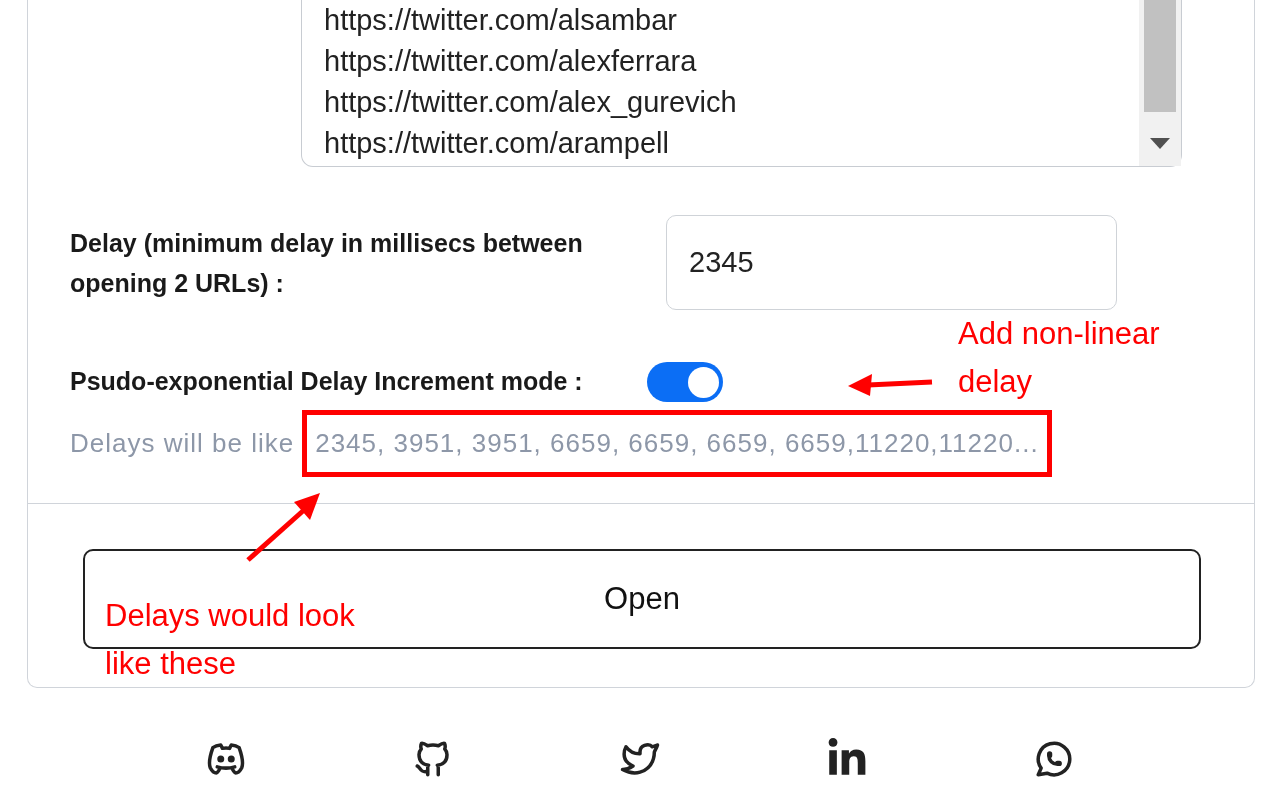 The height and width of the screenshot is (800, 1280). What do you see at coordinates (511, 61) in the screenshot?
I see `url-text: https://twitter.com/alexferrara` at bounding box center [511, 61].